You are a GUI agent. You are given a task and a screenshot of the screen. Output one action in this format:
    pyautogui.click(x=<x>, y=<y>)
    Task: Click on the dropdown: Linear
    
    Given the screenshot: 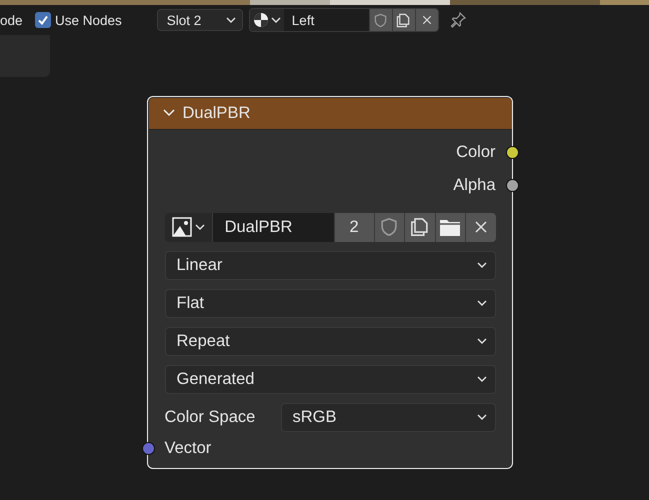 What is the action you would take?
    pyautogui.click(x=330, y=265)
    